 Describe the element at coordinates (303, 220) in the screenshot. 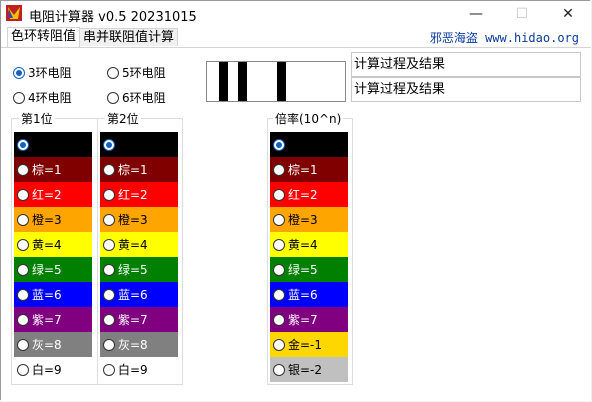

I see `multiplier-color-label: 橙=3` at that location.